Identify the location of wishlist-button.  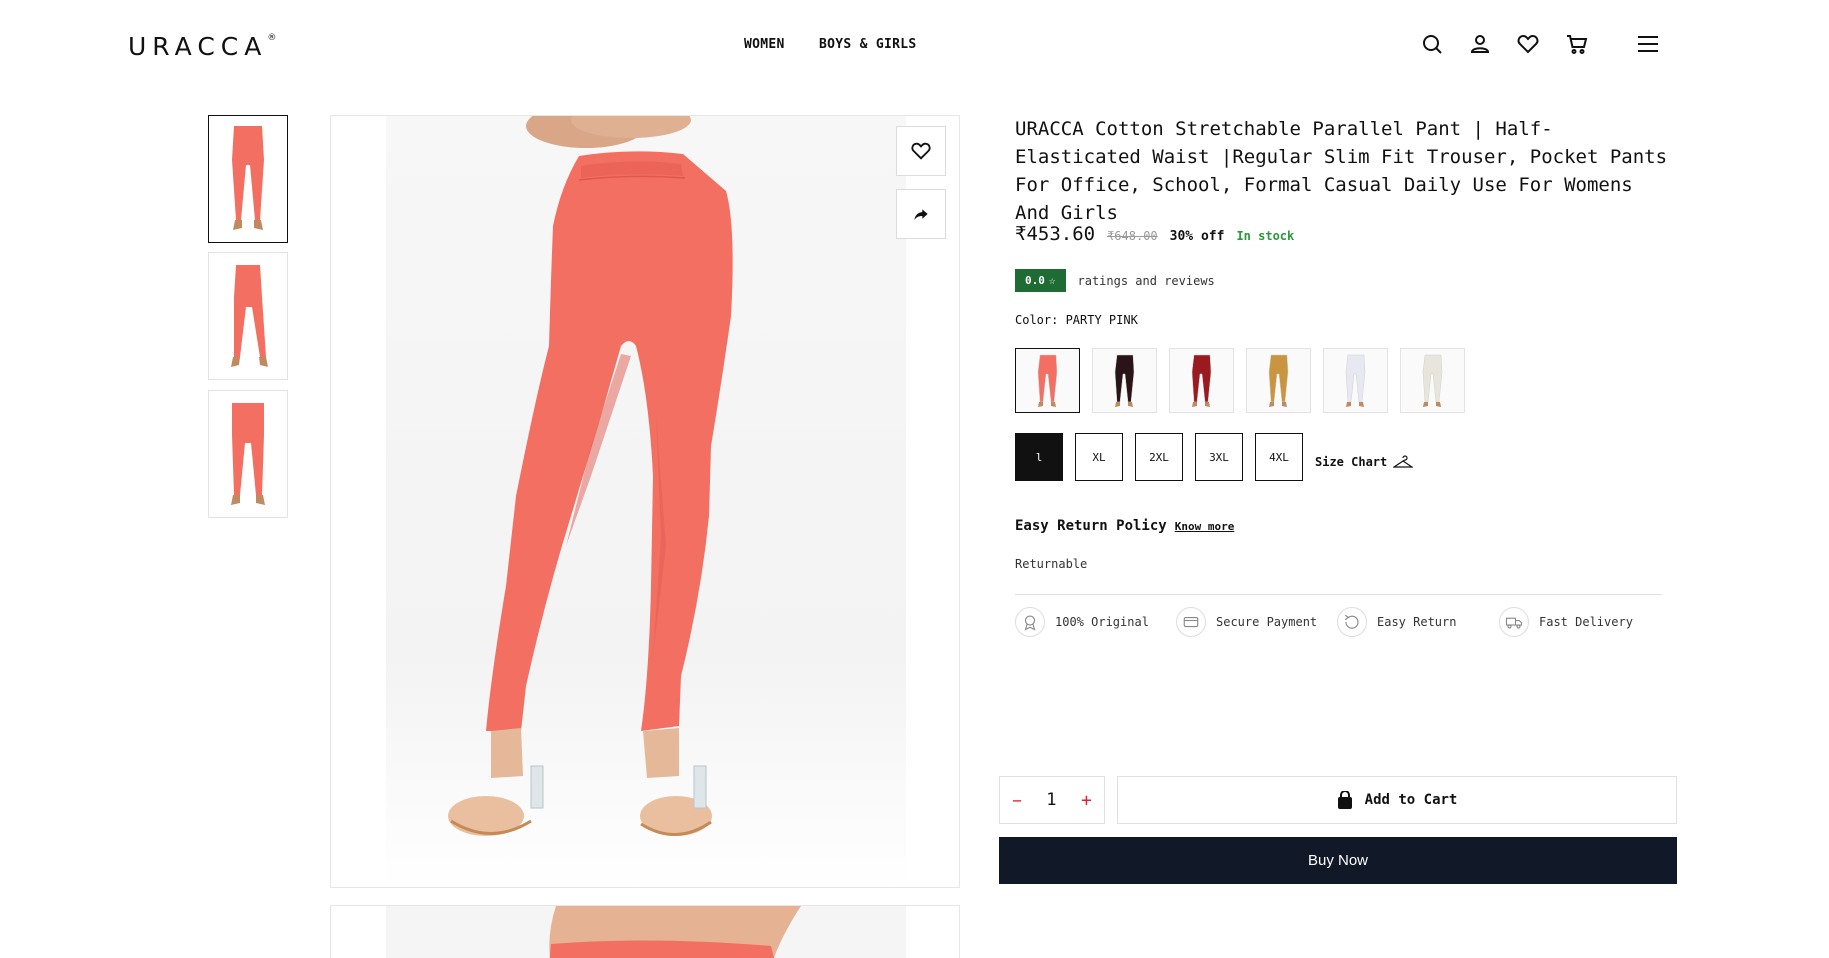
(921, 151).